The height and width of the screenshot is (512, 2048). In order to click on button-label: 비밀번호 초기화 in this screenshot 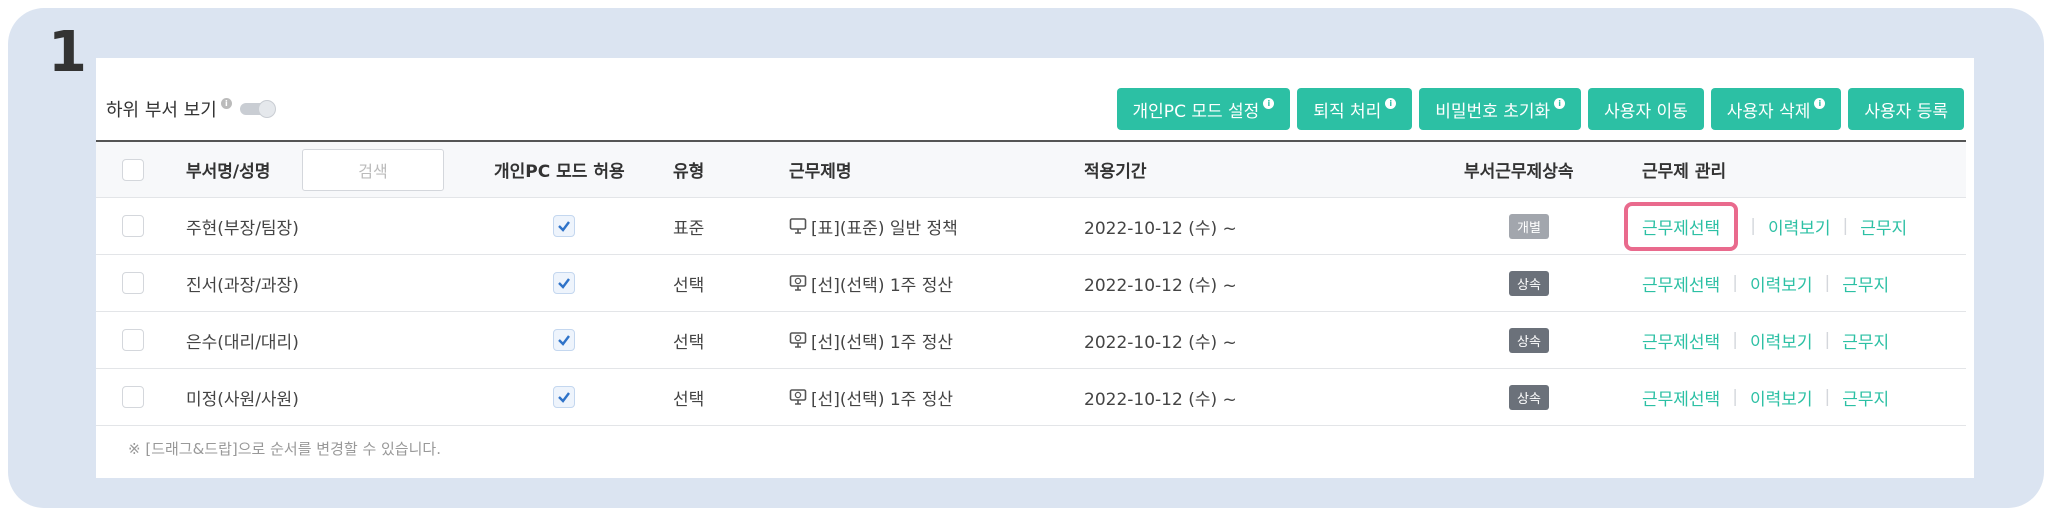, I will do `click(1493, 111)`.